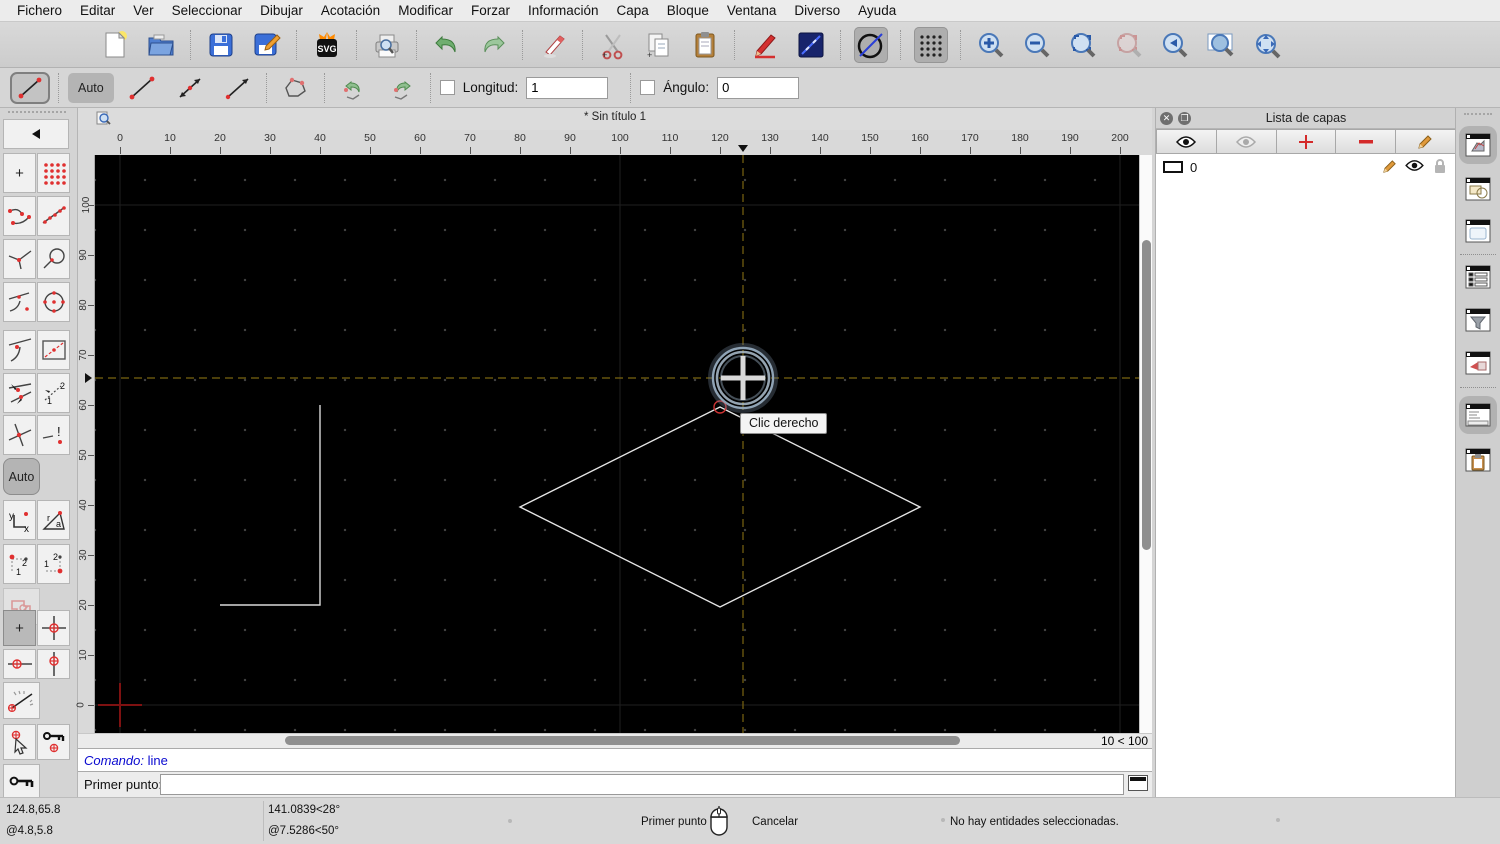 This screenshot has height=844, width=1500. What do you see at coordinates (53, 393) in the screenshot?
I see `snap-distance-button: 12` at bounding box center [53, 393].